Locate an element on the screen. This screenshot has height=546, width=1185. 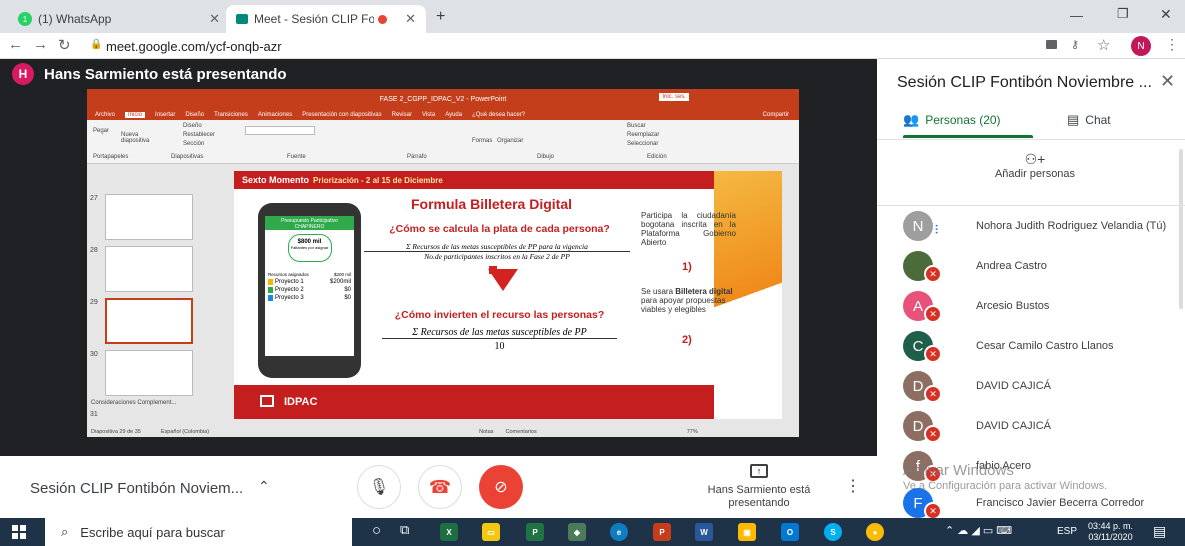
hangup-button: ☎ is located at coordinates (440, 487).